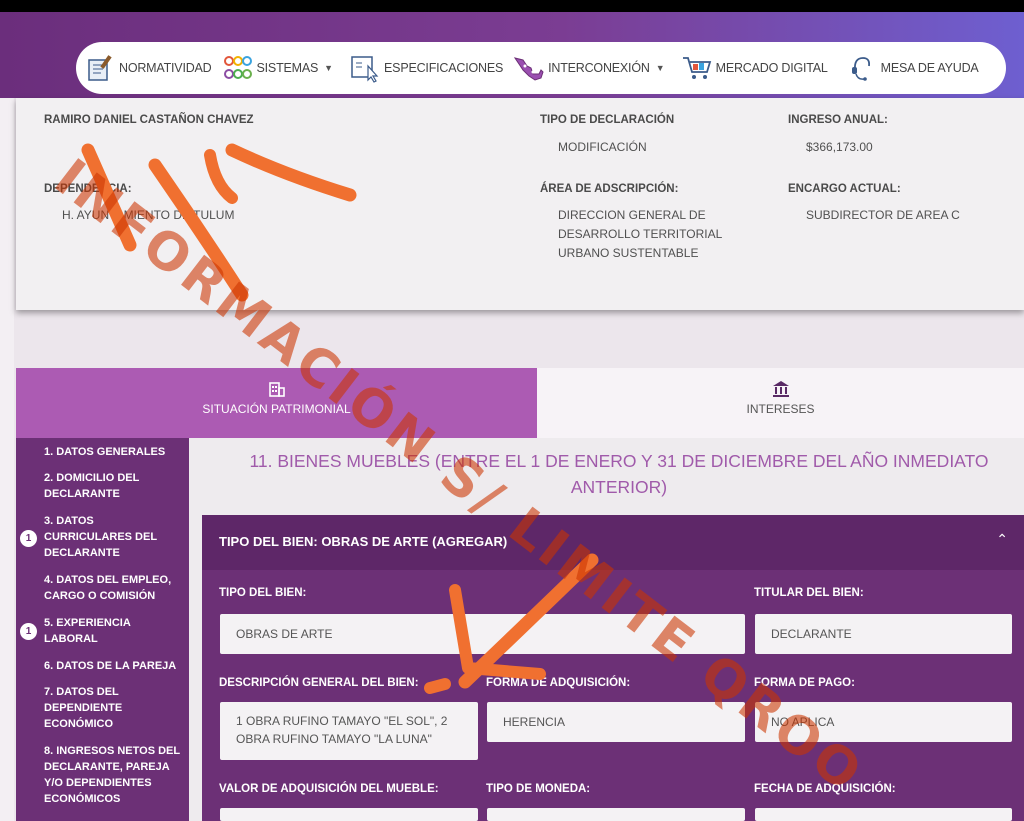 Image resolution: width=1024 pixels, height=821 pixels. What do you see at coordinates (780, 389) in the screenshot?
I see `bank-icon` at bounding box center [780, 389].